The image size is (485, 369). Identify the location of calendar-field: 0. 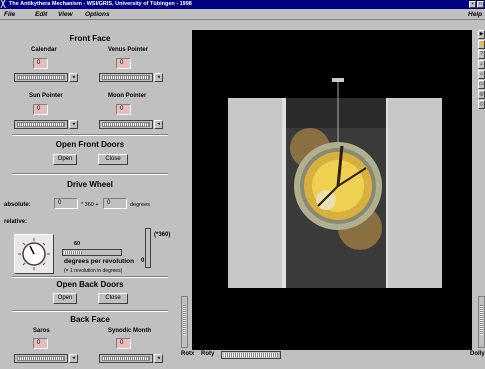
(40, 63).